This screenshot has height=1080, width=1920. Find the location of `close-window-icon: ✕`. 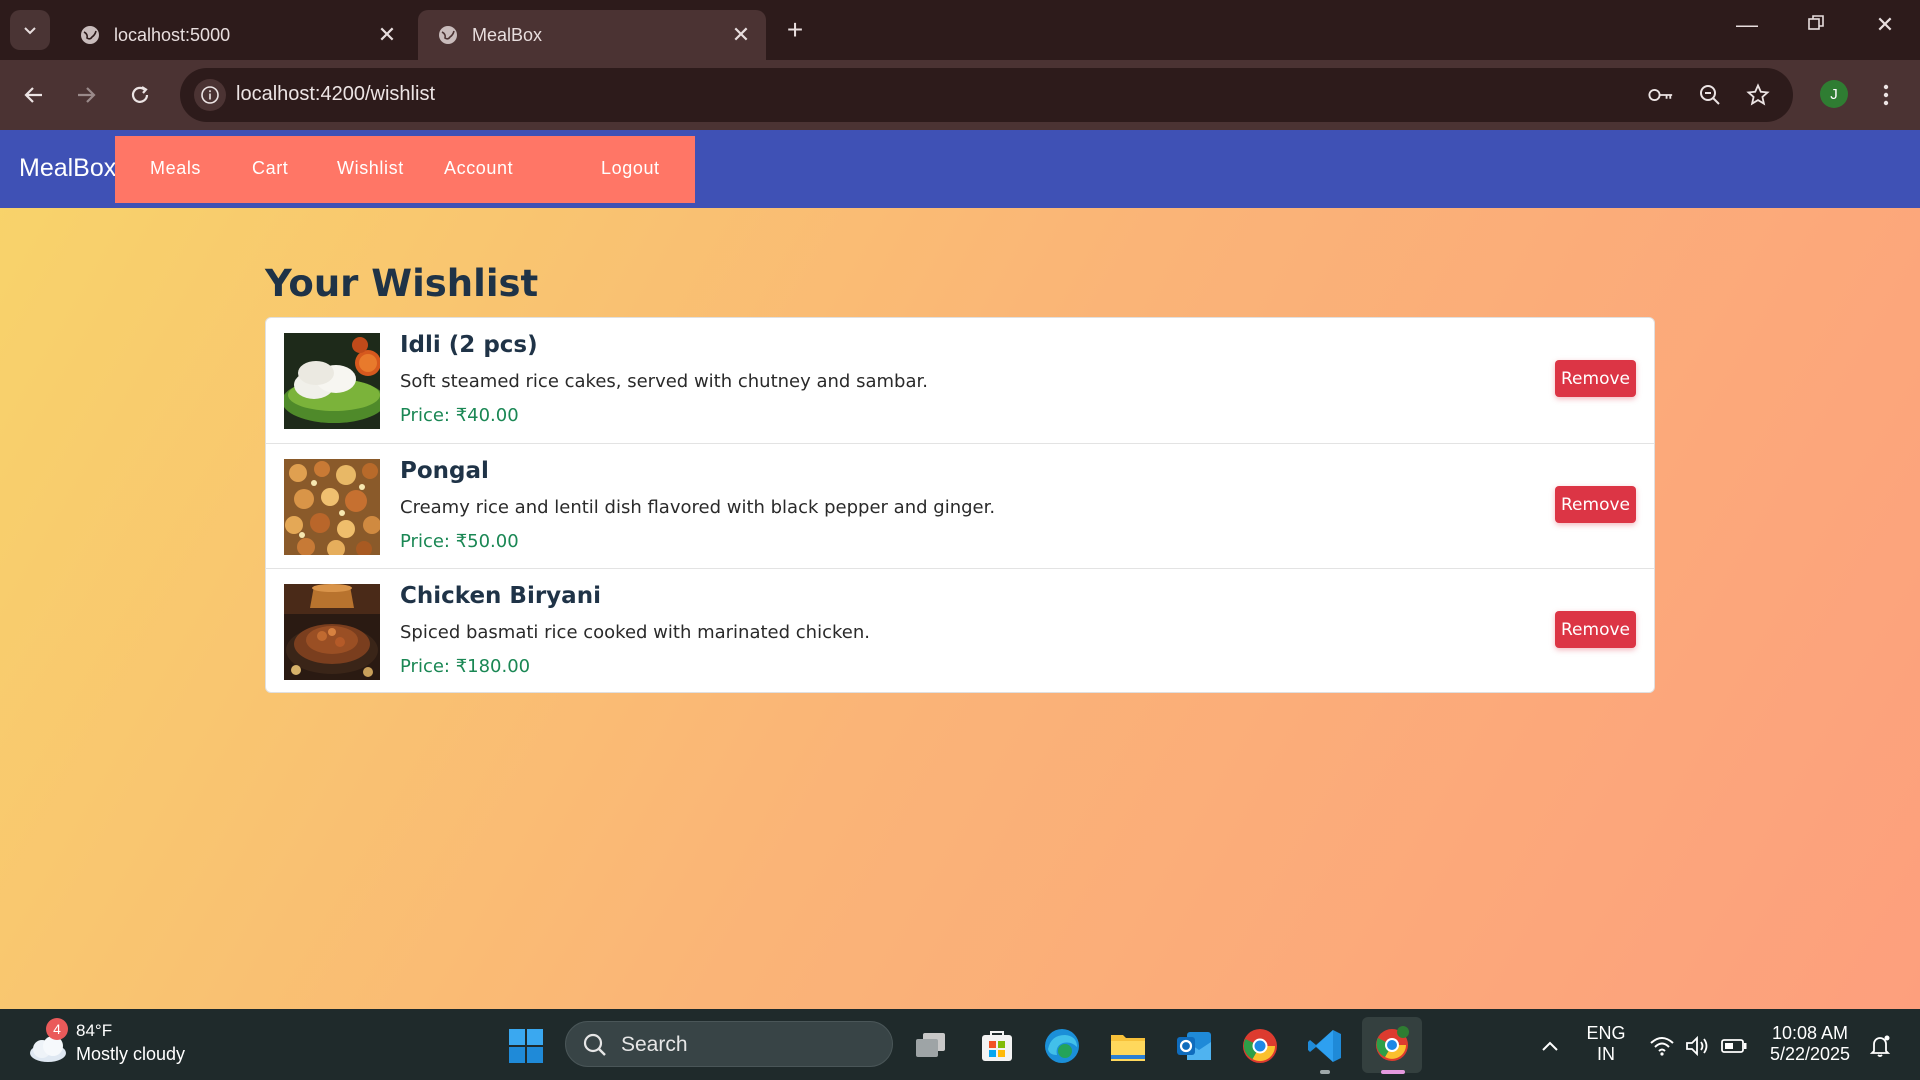

close-window-icon: ✕ is located at coordinates (1885, 25).